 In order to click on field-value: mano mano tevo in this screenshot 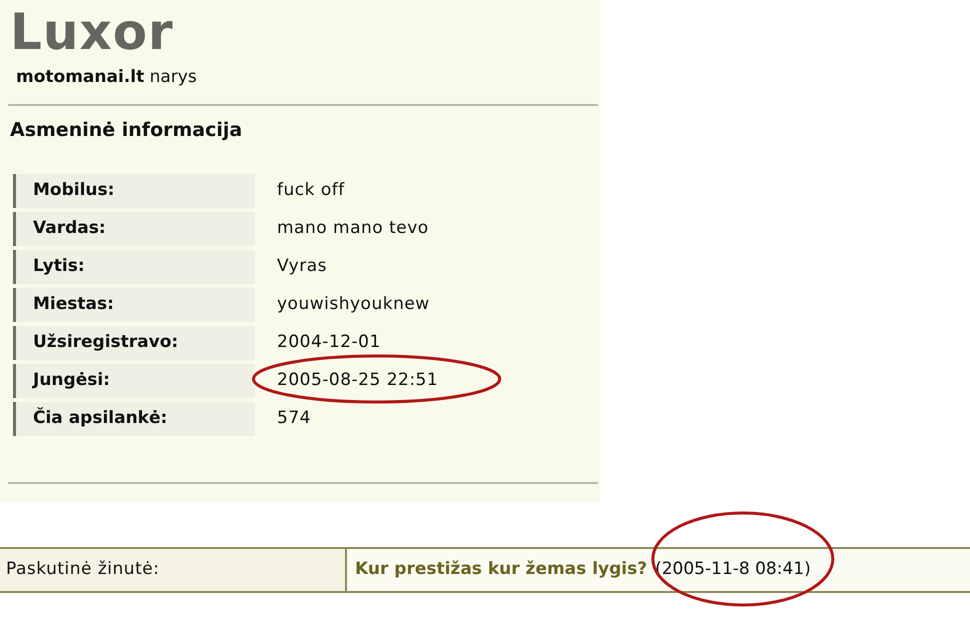, I will do `click(353, 228)`.